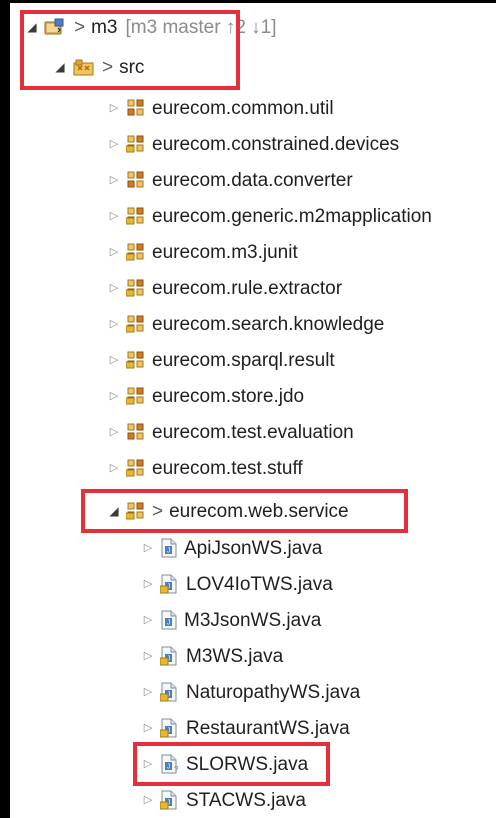 The height and width of the screenshot is (818, 496). Describe the element at coordinates (253, 548) in the screenshot. I see `java-file-label: ApiJsonWS.java` at that location.